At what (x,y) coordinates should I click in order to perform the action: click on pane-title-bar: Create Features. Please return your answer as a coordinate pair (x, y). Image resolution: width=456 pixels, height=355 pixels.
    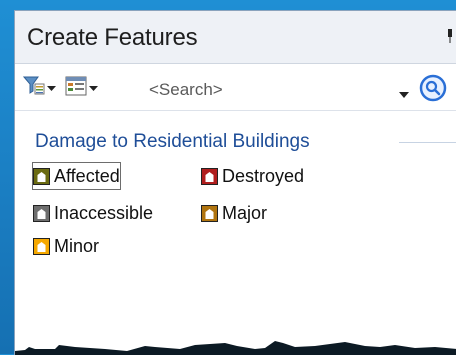
    Looking at the image, I should click on (235, 37).